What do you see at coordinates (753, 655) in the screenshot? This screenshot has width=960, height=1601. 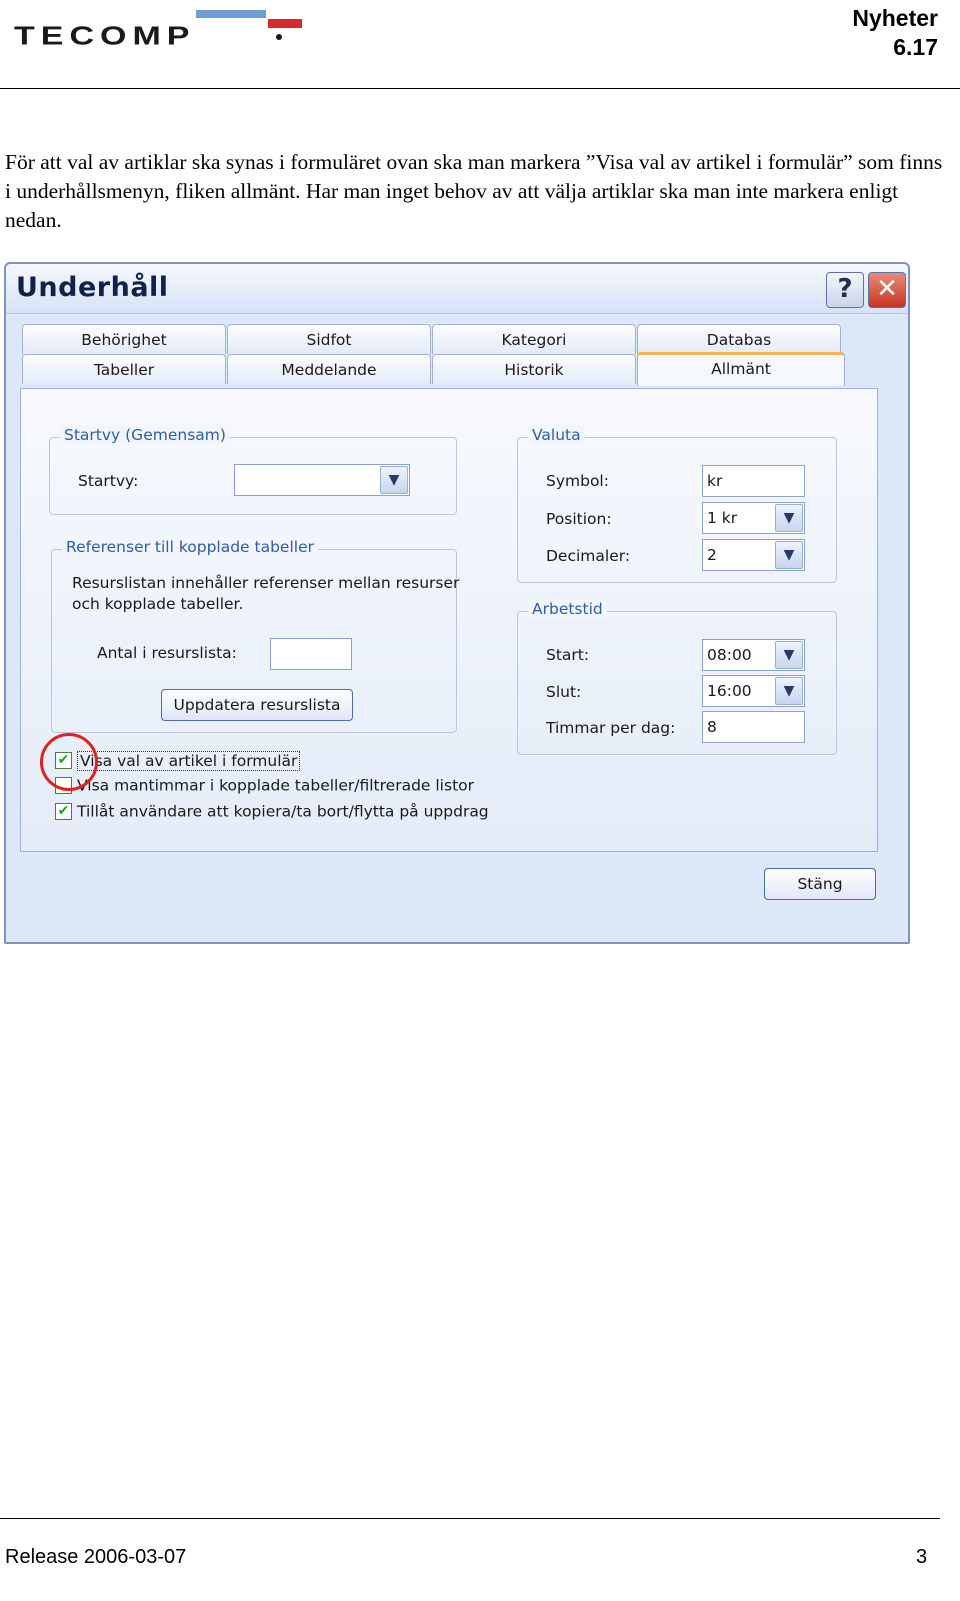 I see `start-select: 08:00 ▼` at bounding box center [753, 655].